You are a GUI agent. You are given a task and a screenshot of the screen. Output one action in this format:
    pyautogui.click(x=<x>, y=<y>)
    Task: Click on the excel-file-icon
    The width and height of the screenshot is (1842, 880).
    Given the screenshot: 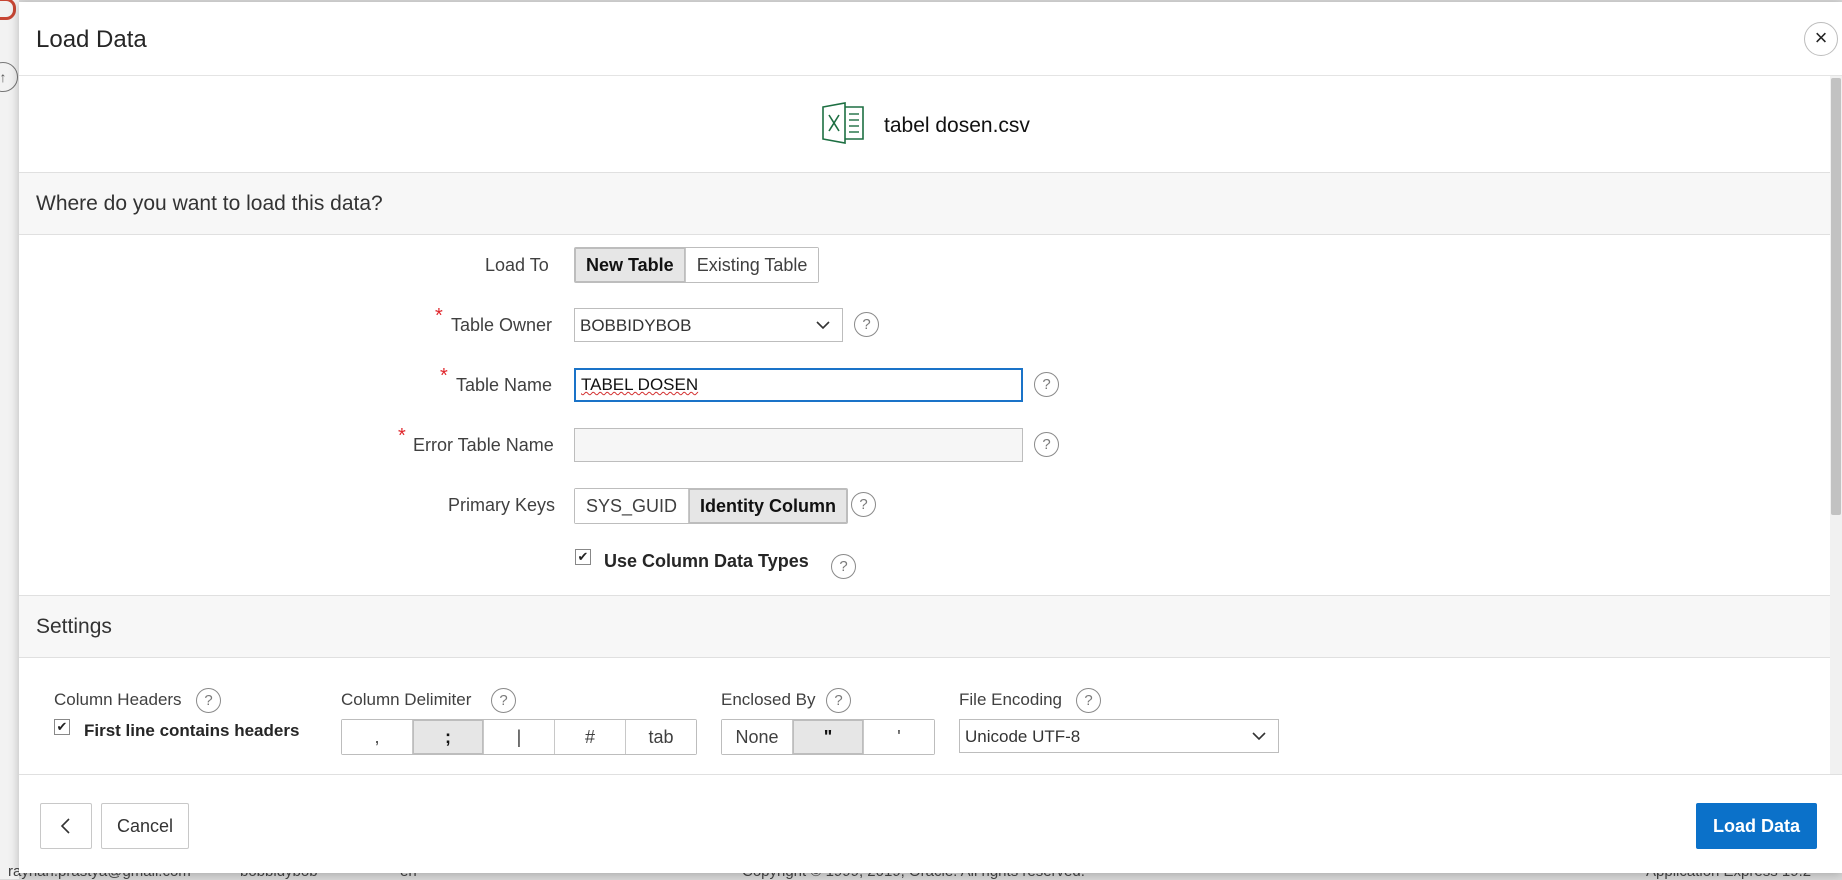 What is the action you would take?
    pyautogui.click(x=844, y=125)
    